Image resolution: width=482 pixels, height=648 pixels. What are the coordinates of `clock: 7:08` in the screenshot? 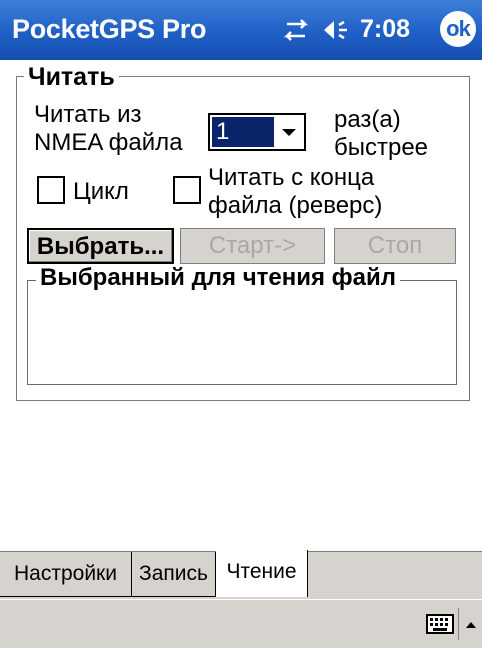 It's located at (385, 29).